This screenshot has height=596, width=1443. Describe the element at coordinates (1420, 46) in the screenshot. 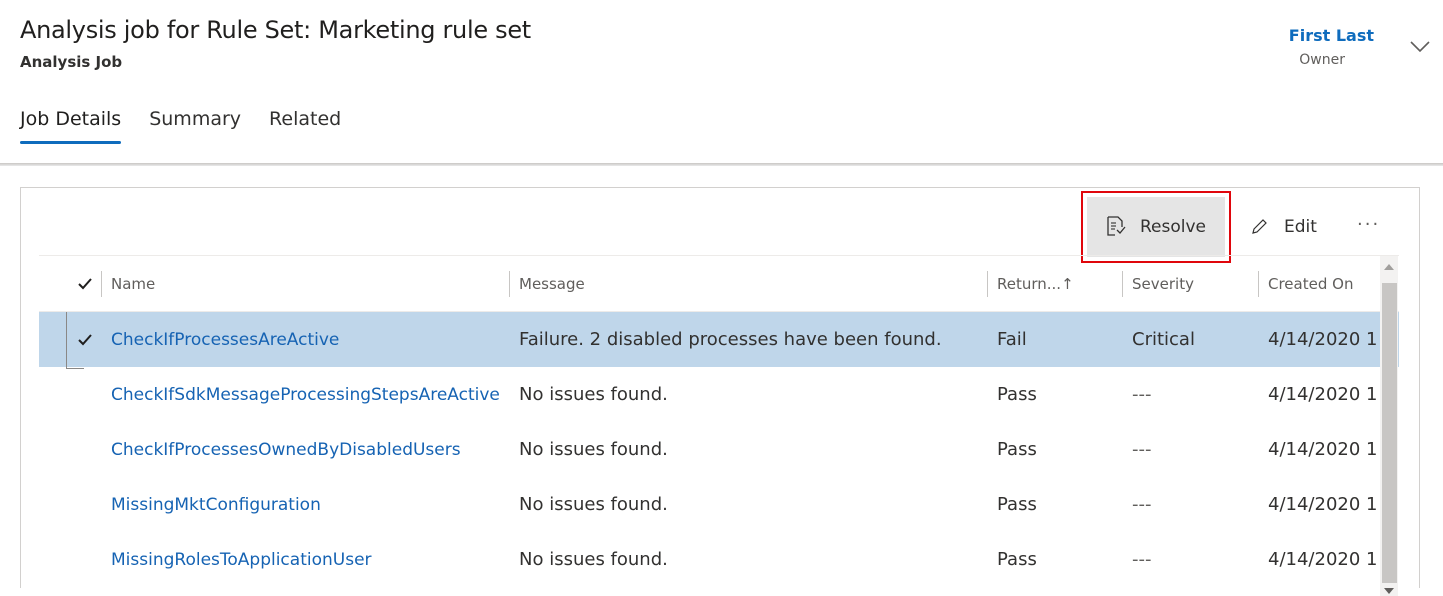

I see `chevron-down-icon` at that location.